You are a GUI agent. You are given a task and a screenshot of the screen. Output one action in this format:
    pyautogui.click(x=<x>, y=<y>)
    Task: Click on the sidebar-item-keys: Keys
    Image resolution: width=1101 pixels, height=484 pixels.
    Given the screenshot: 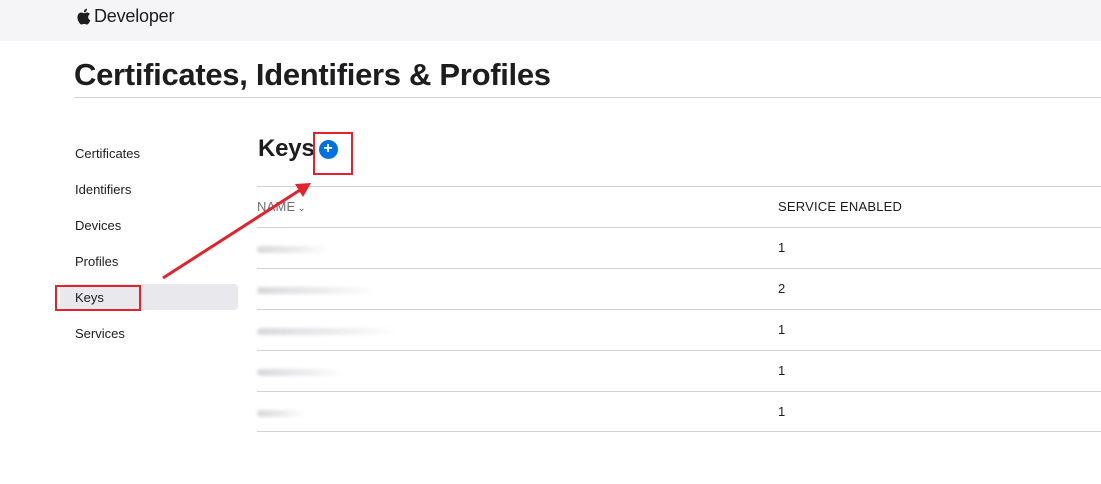 What is the action you would take?
    pyautogui.click(x=149, y=297)
    